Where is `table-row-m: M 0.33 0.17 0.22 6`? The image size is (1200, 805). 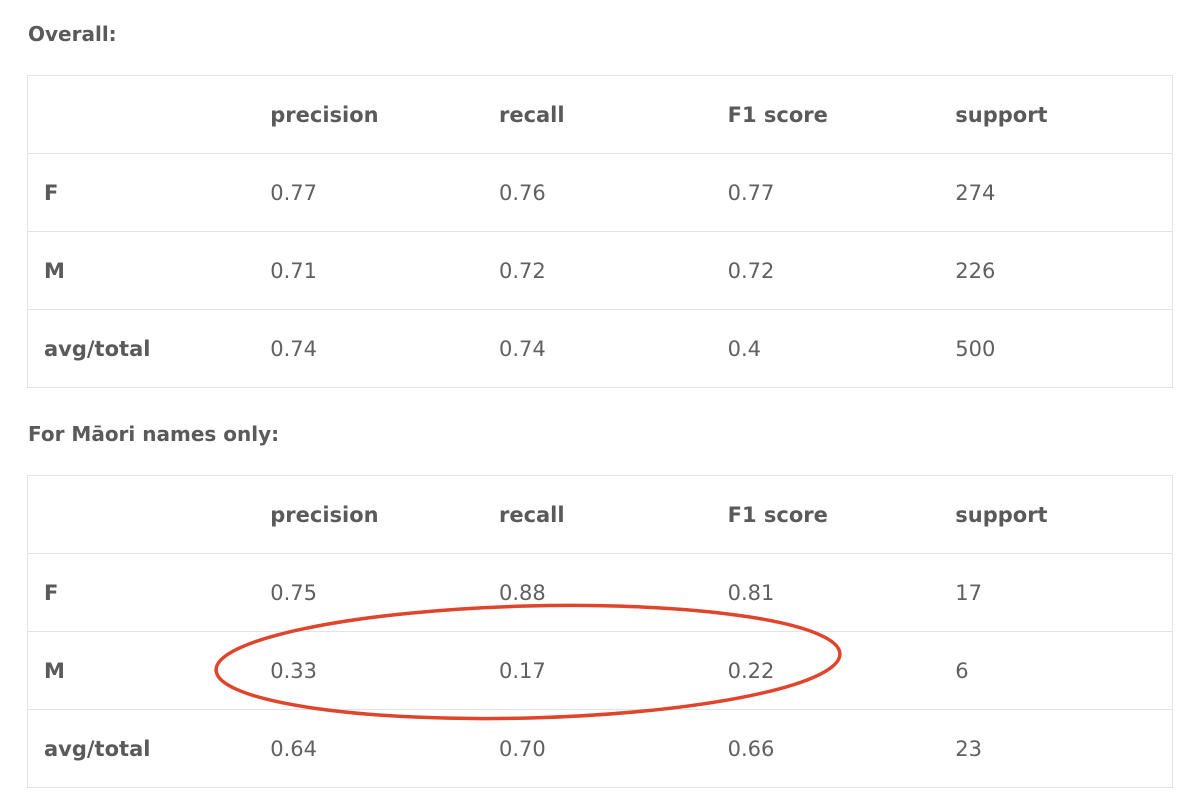 table-row-m: M 0.33 0.17 0.22 6 is located at coordinates (600, 670).